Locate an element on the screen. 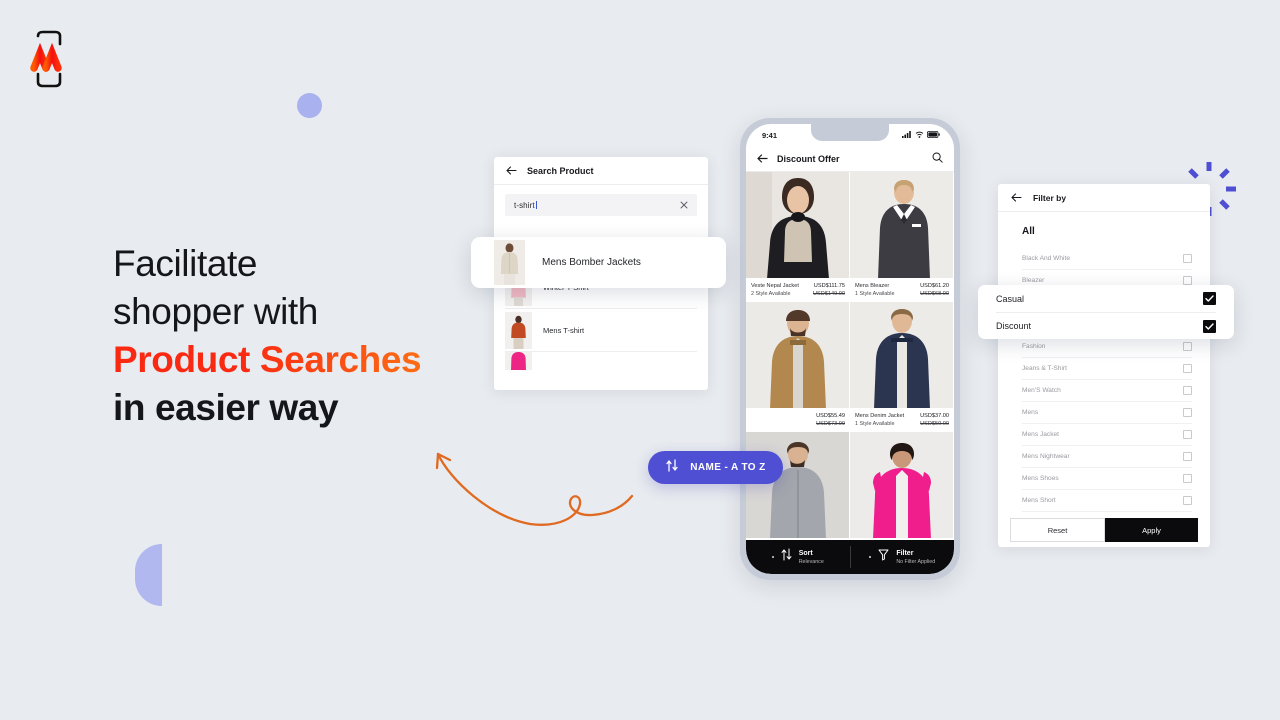 This screenshot has width=1280, height=720. product-prices: USD$37.00 USD$50.00 is located at coordinates (934, 420).